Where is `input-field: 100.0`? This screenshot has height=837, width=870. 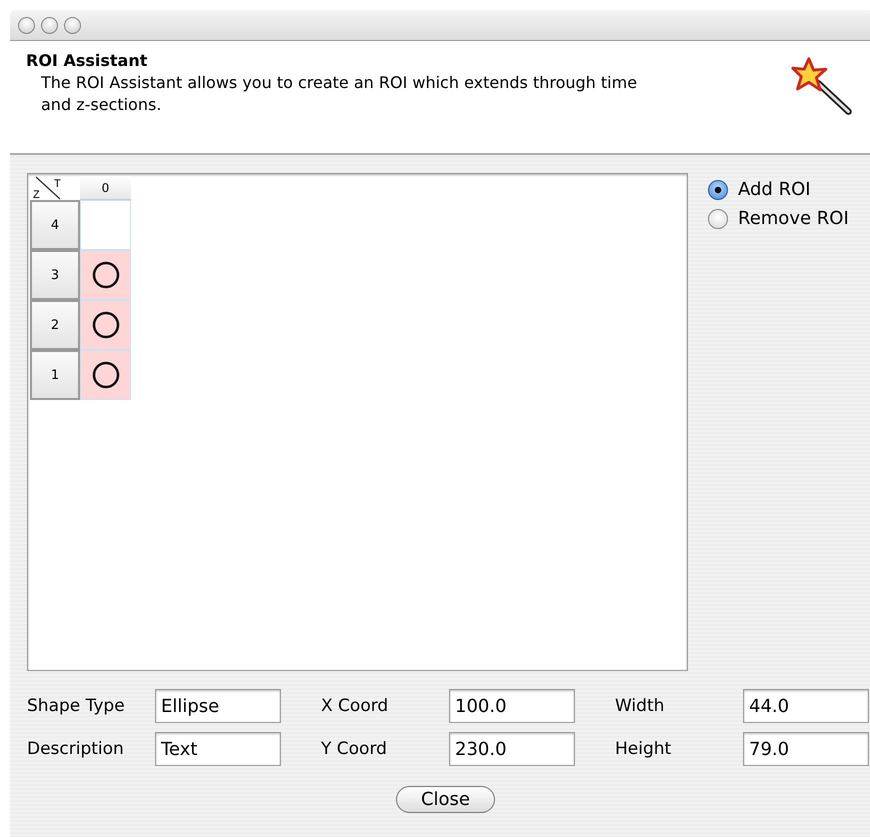
input-field: 100.0 is located at coordinates (512, 706).